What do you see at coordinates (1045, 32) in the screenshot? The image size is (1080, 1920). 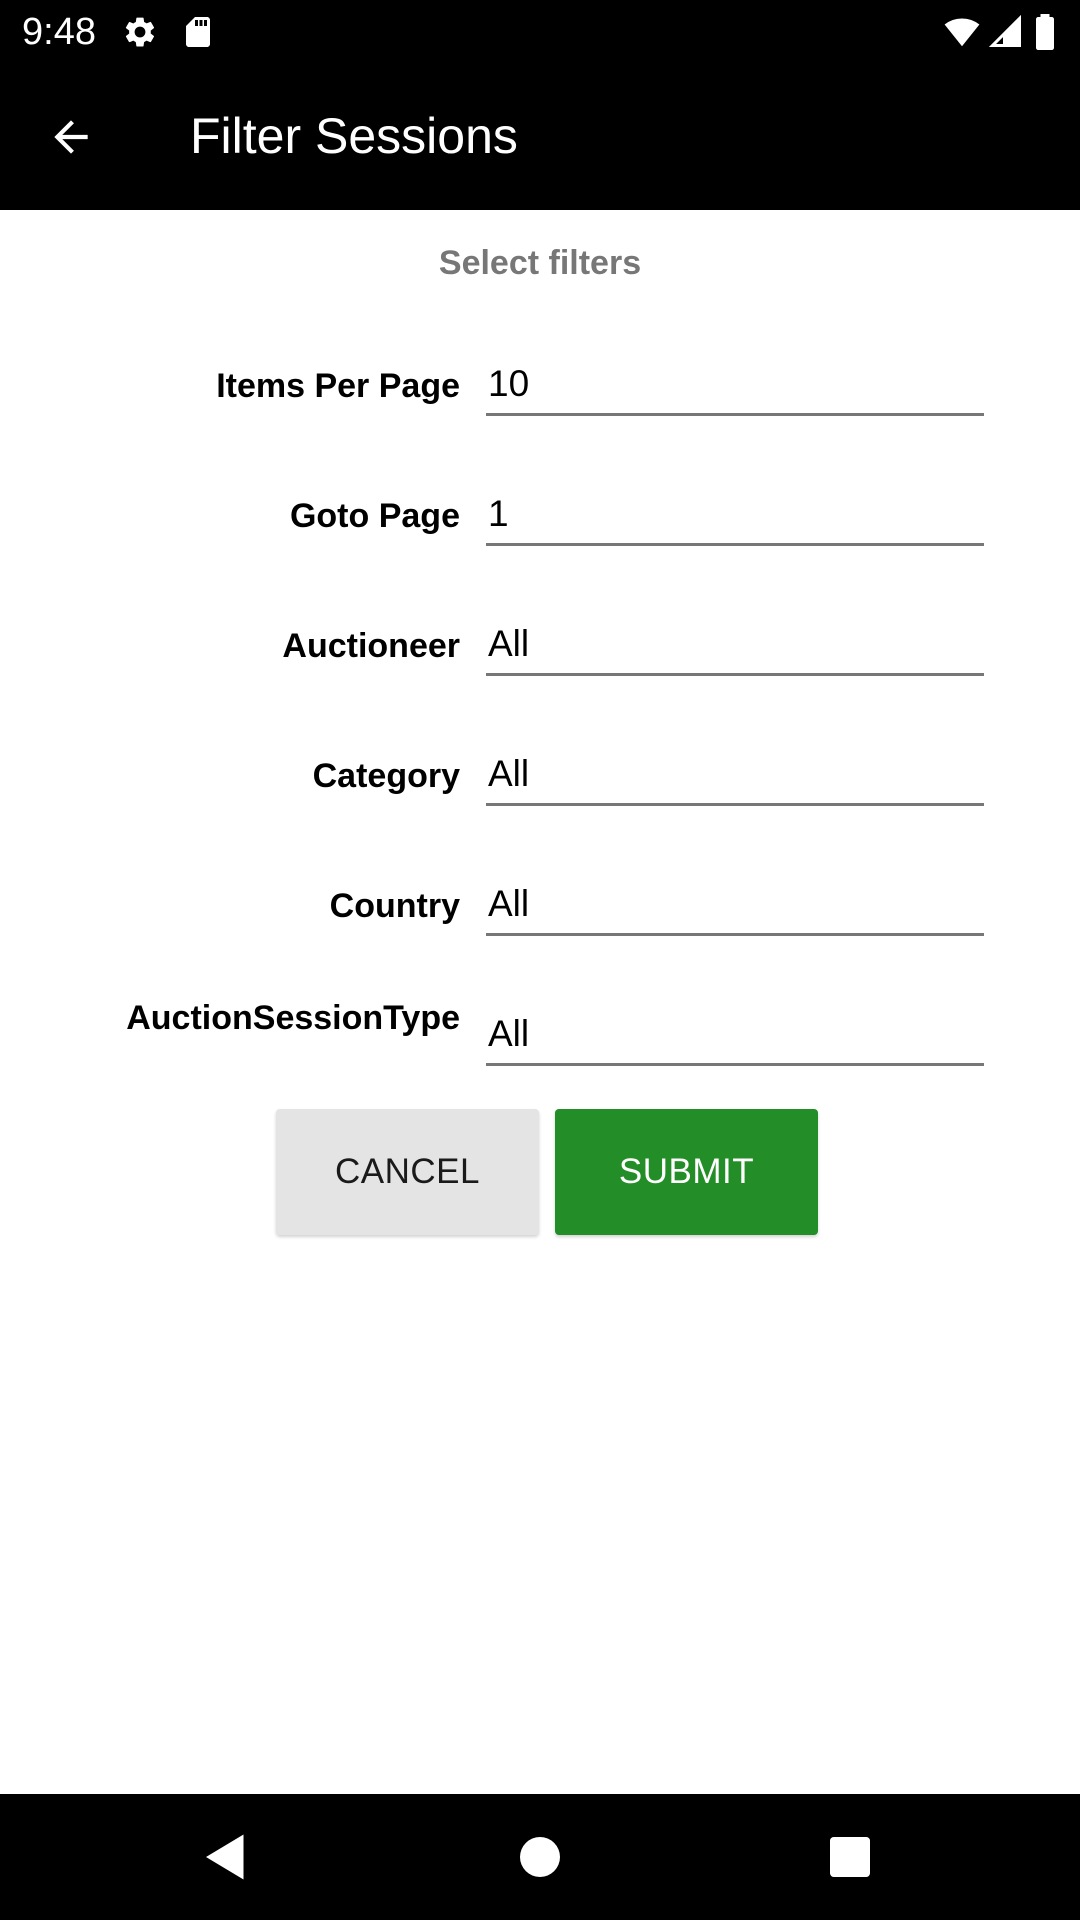 I see `battery-icon` at bounding box center [1045, 32].